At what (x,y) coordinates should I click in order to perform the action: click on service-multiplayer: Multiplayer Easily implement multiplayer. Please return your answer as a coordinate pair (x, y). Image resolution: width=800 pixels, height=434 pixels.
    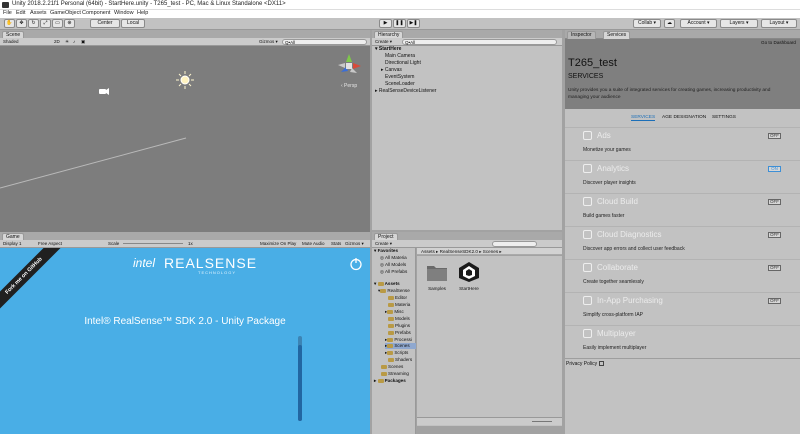
    Looking at the image, I should click on (682, 341).